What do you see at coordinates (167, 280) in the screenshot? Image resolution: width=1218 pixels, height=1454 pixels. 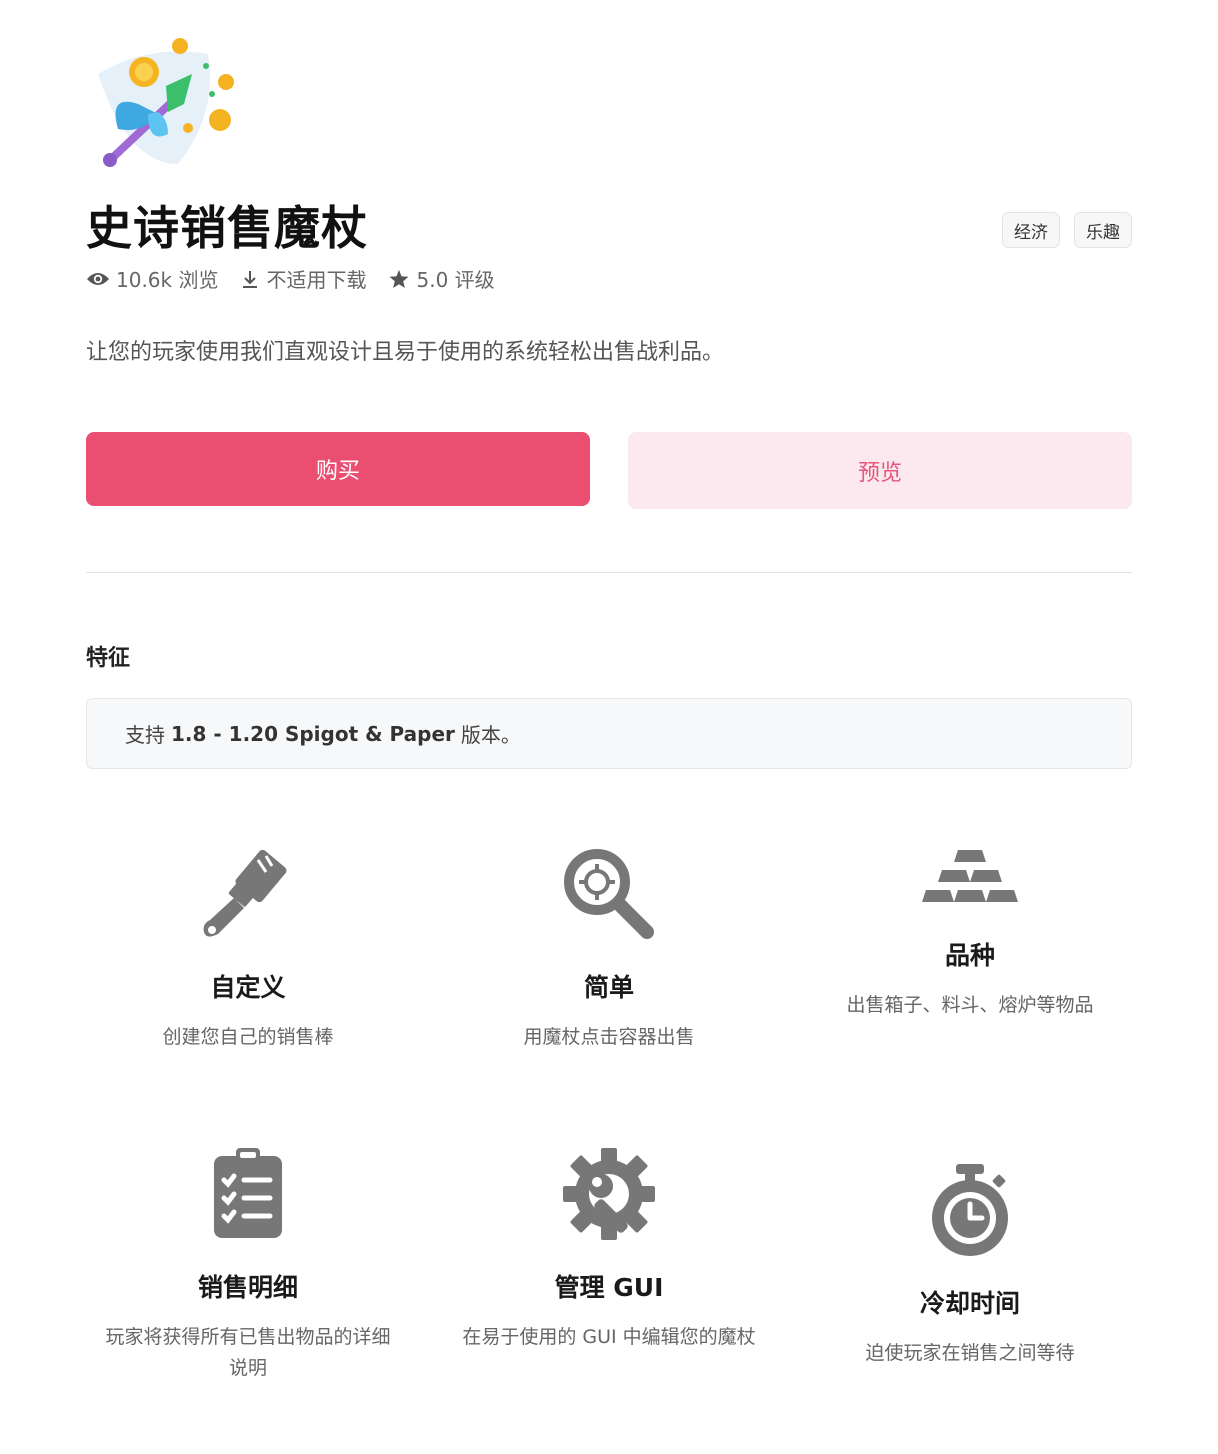 I see `views-text: 10.6k 浏览` at bounding box center [167, 280].